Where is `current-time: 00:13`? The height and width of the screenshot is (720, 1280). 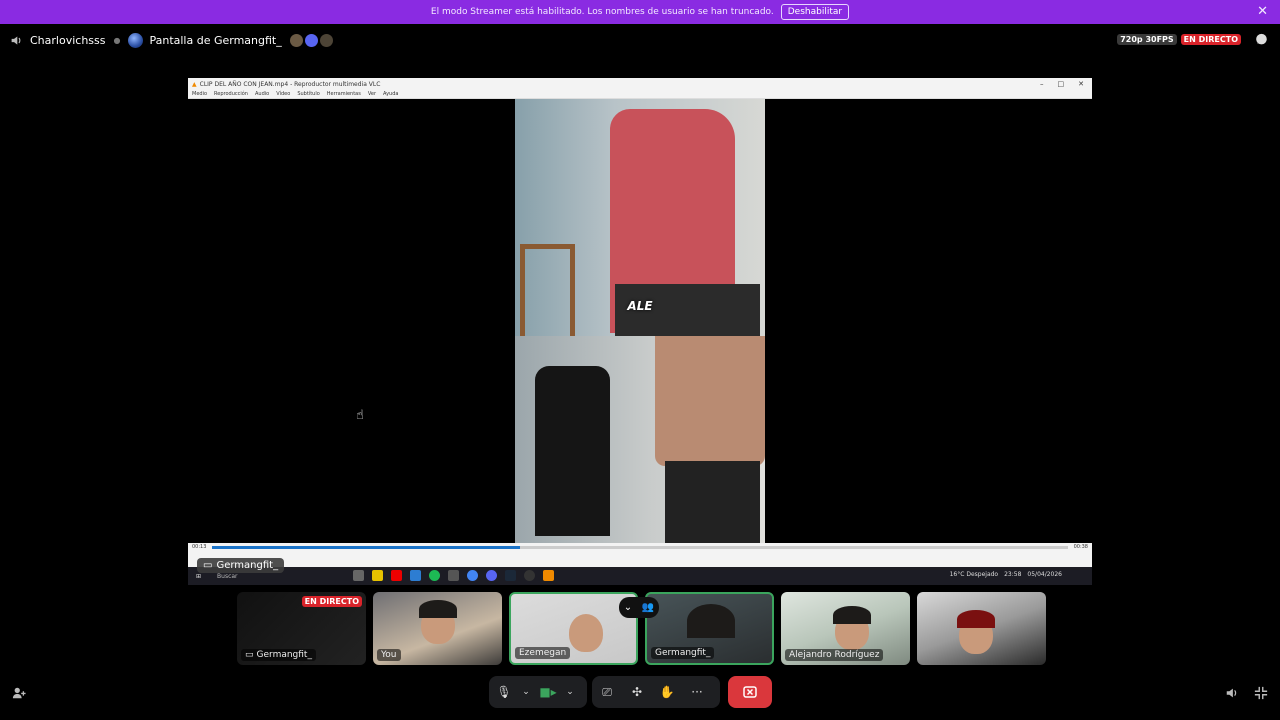
current-time: 00:13 is located at coordinates (199, 547).